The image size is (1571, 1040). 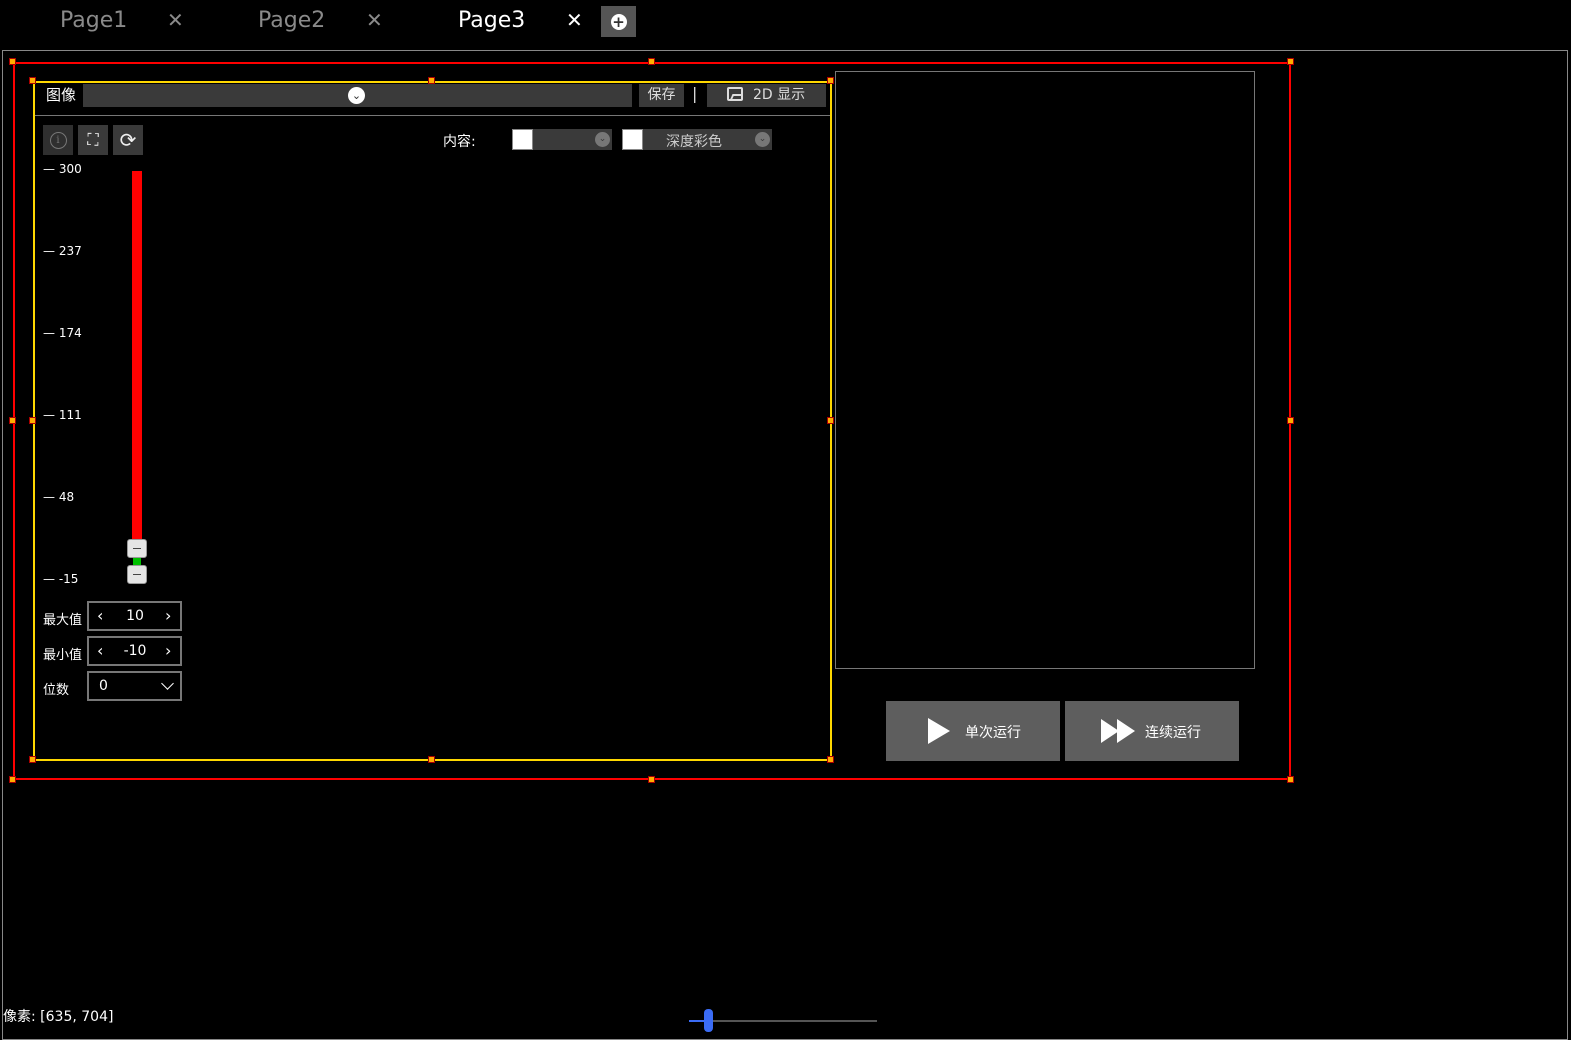 I want to click on info-icon: i, so click(x=58, y=140).